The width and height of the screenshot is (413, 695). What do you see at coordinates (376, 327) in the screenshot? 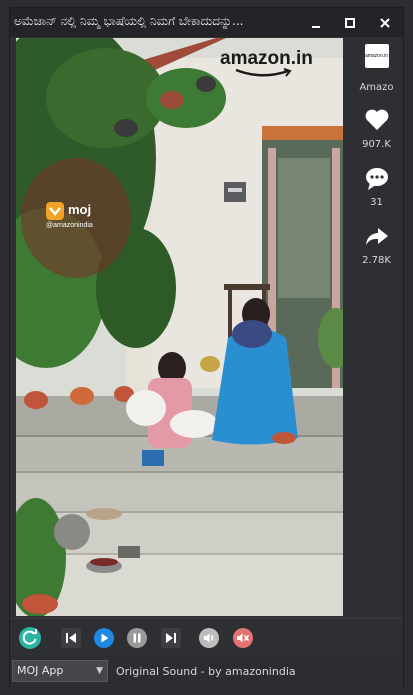
I see `engagement-sidebar: amazon.in Amazo 907.K 31 2.78K` at bounding box center [376, 327].